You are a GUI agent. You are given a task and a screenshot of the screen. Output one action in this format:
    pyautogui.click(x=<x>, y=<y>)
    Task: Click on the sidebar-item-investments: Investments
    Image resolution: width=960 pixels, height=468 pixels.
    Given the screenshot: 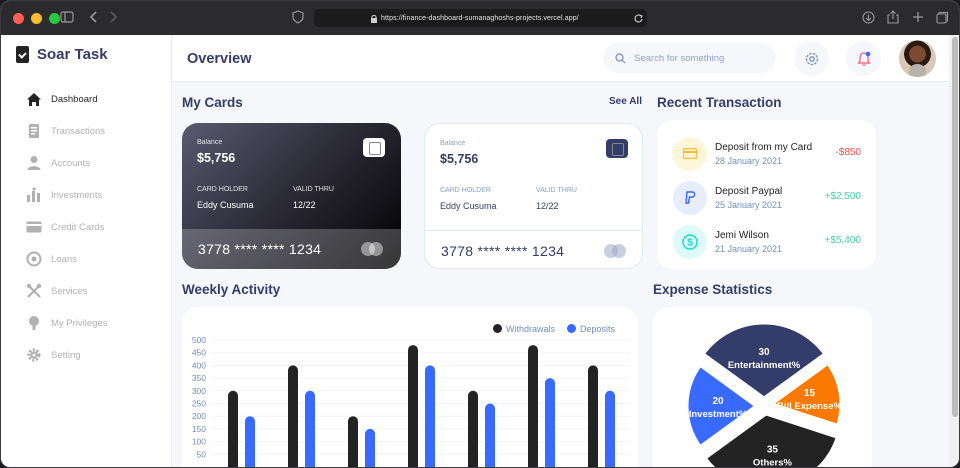 What is the action you would take?
    pyautogui.click(x=66, y=195)
    